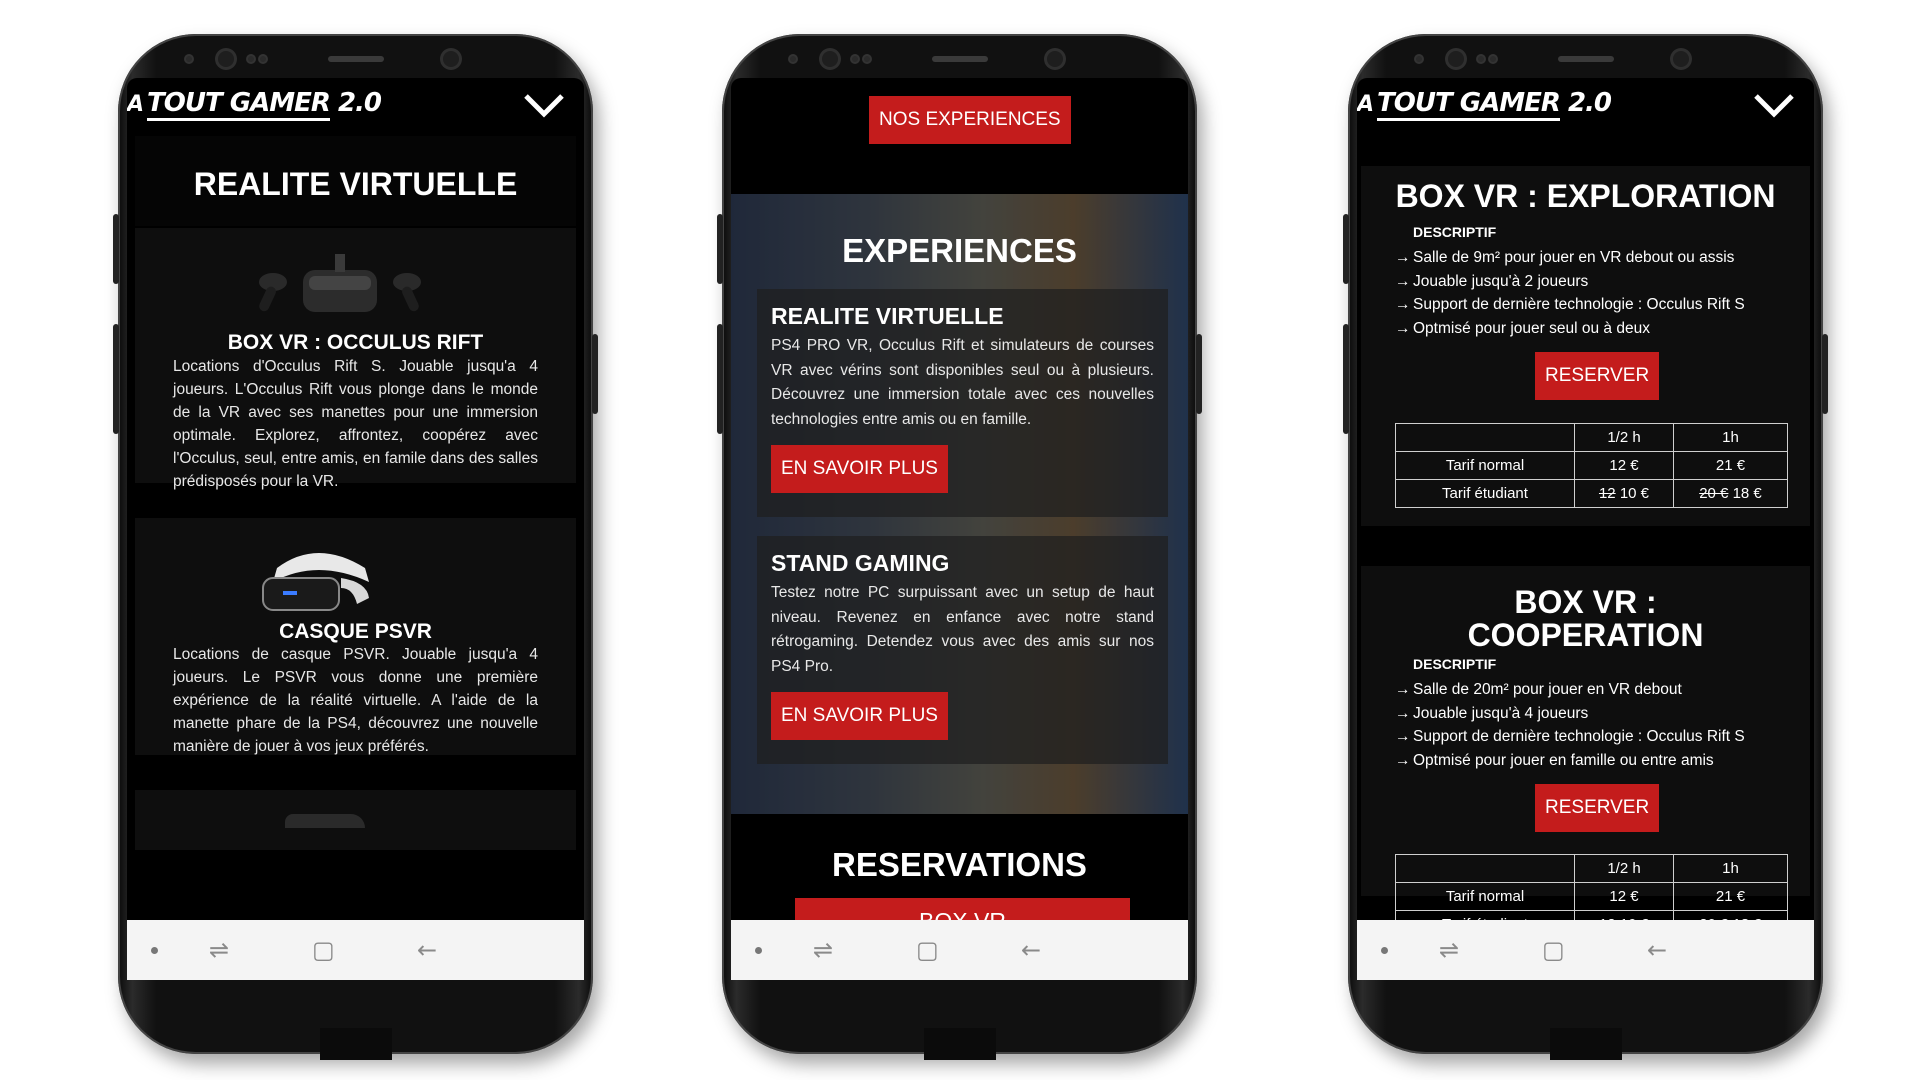 The height and width of the screenshot is (1080, 1920). Describe the element at coordinates (355, 631) in the screenshot. I see `product-title: CASQUE PSVR` at that location.